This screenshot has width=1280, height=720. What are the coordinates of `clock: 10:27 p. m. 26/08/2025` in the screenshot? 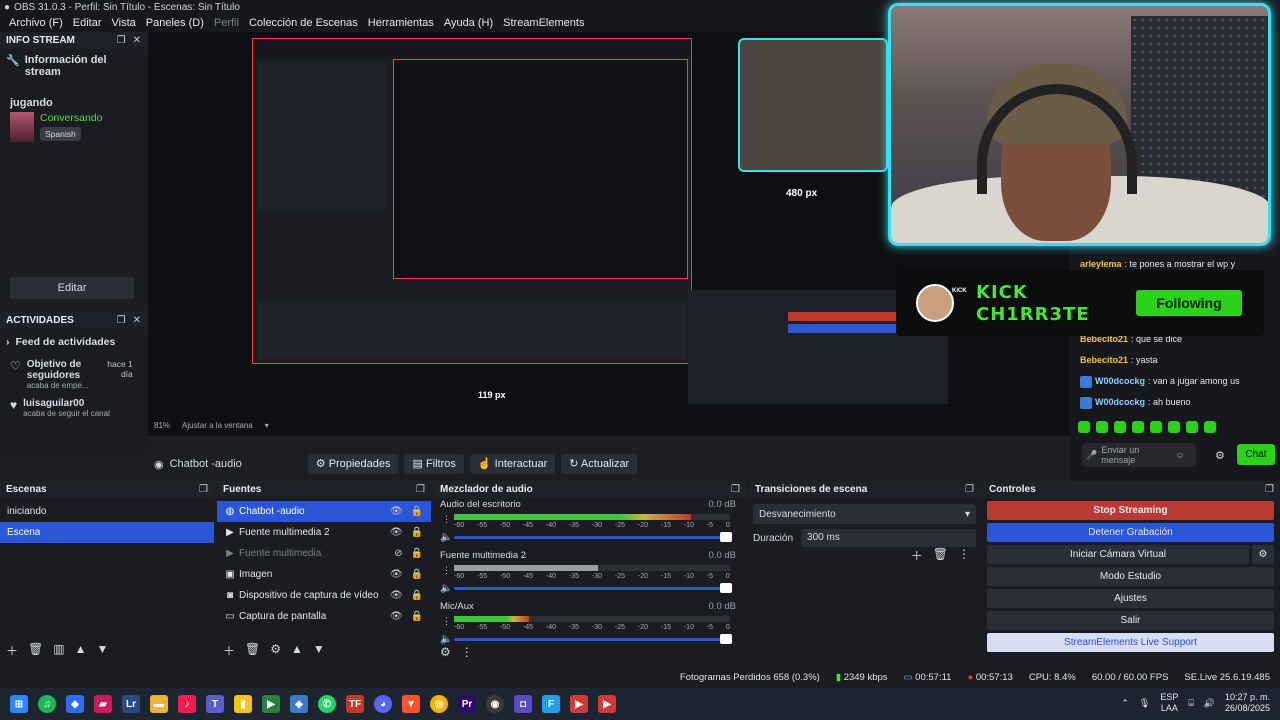 It's located at (1247, 703).